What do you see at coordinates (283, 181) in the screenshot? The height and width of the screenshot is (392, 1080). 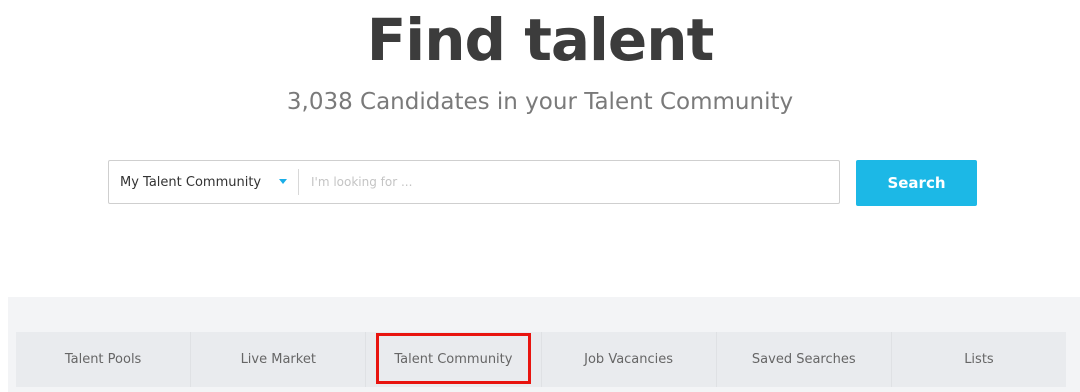 I see `chevron-down-icon` at bounding box center [283, 181].